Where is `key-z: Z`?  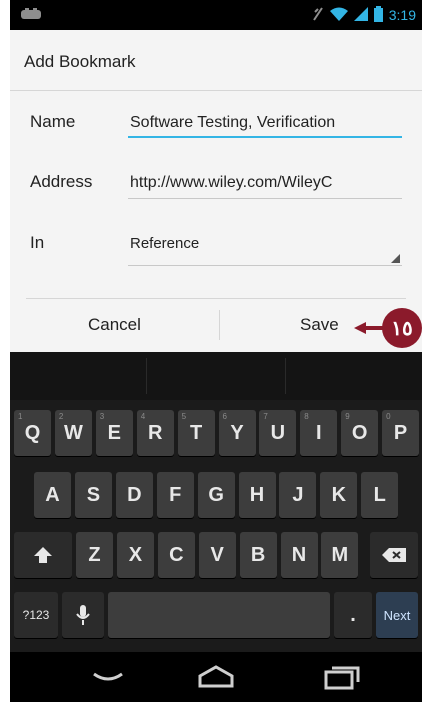
key-z: Z is located at coordinates (94, 555).